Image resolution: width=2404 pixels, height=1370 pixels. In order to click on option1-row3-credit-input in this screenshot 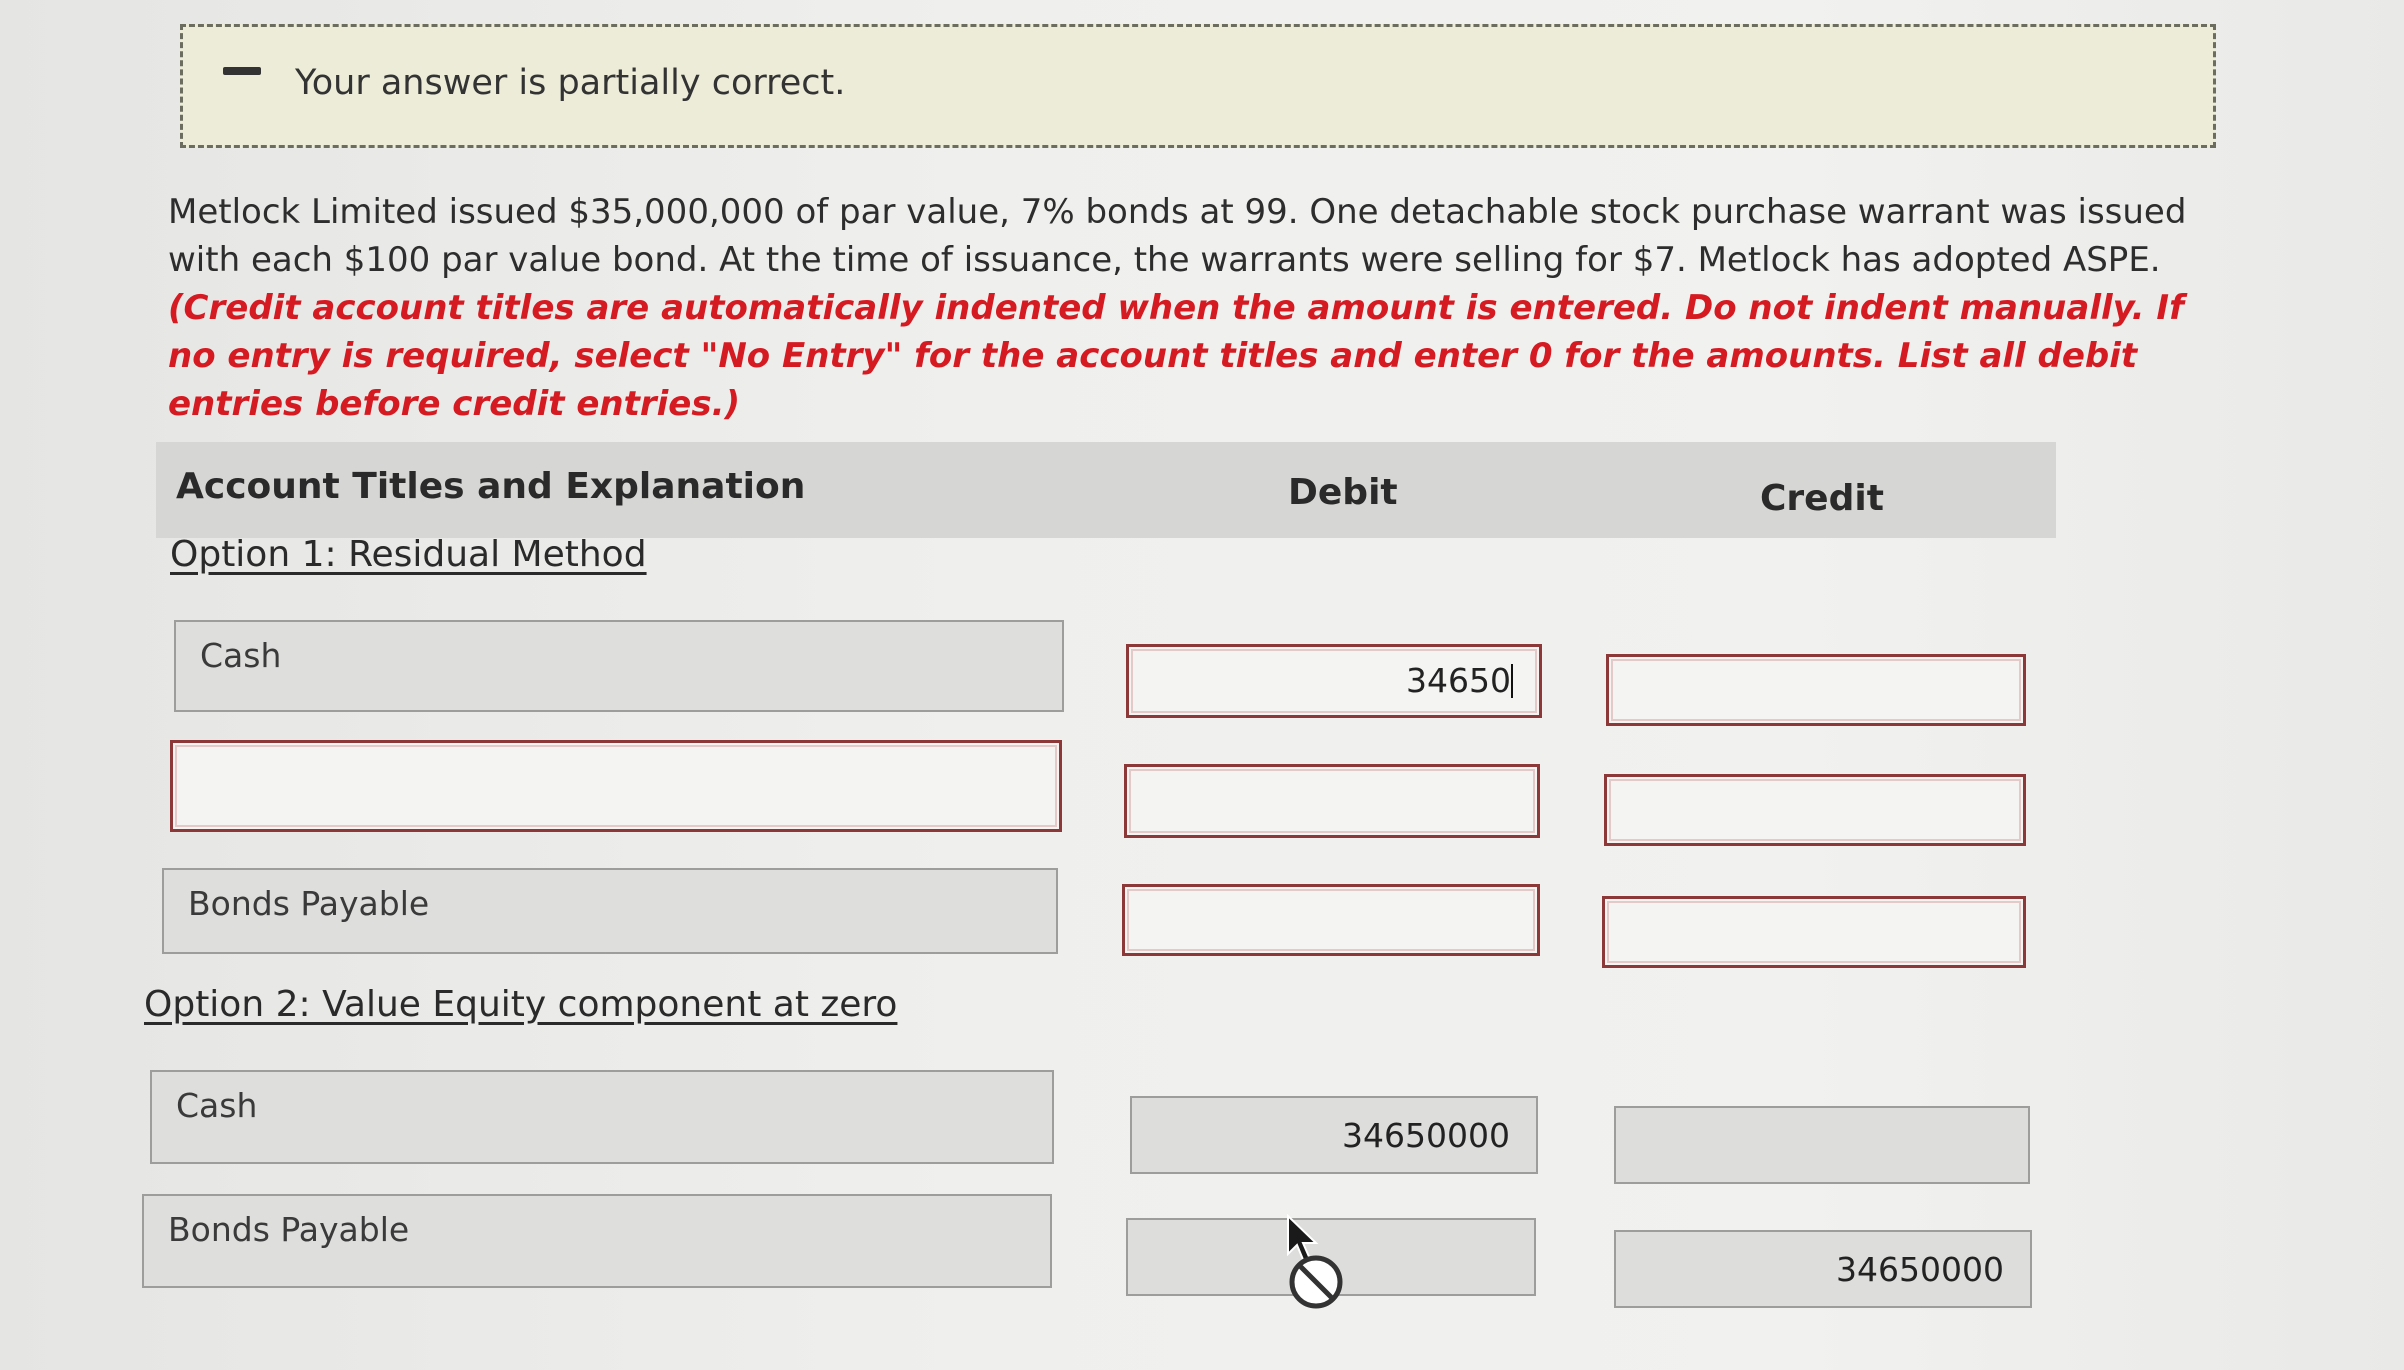, I will do `click(1814, 932)`.